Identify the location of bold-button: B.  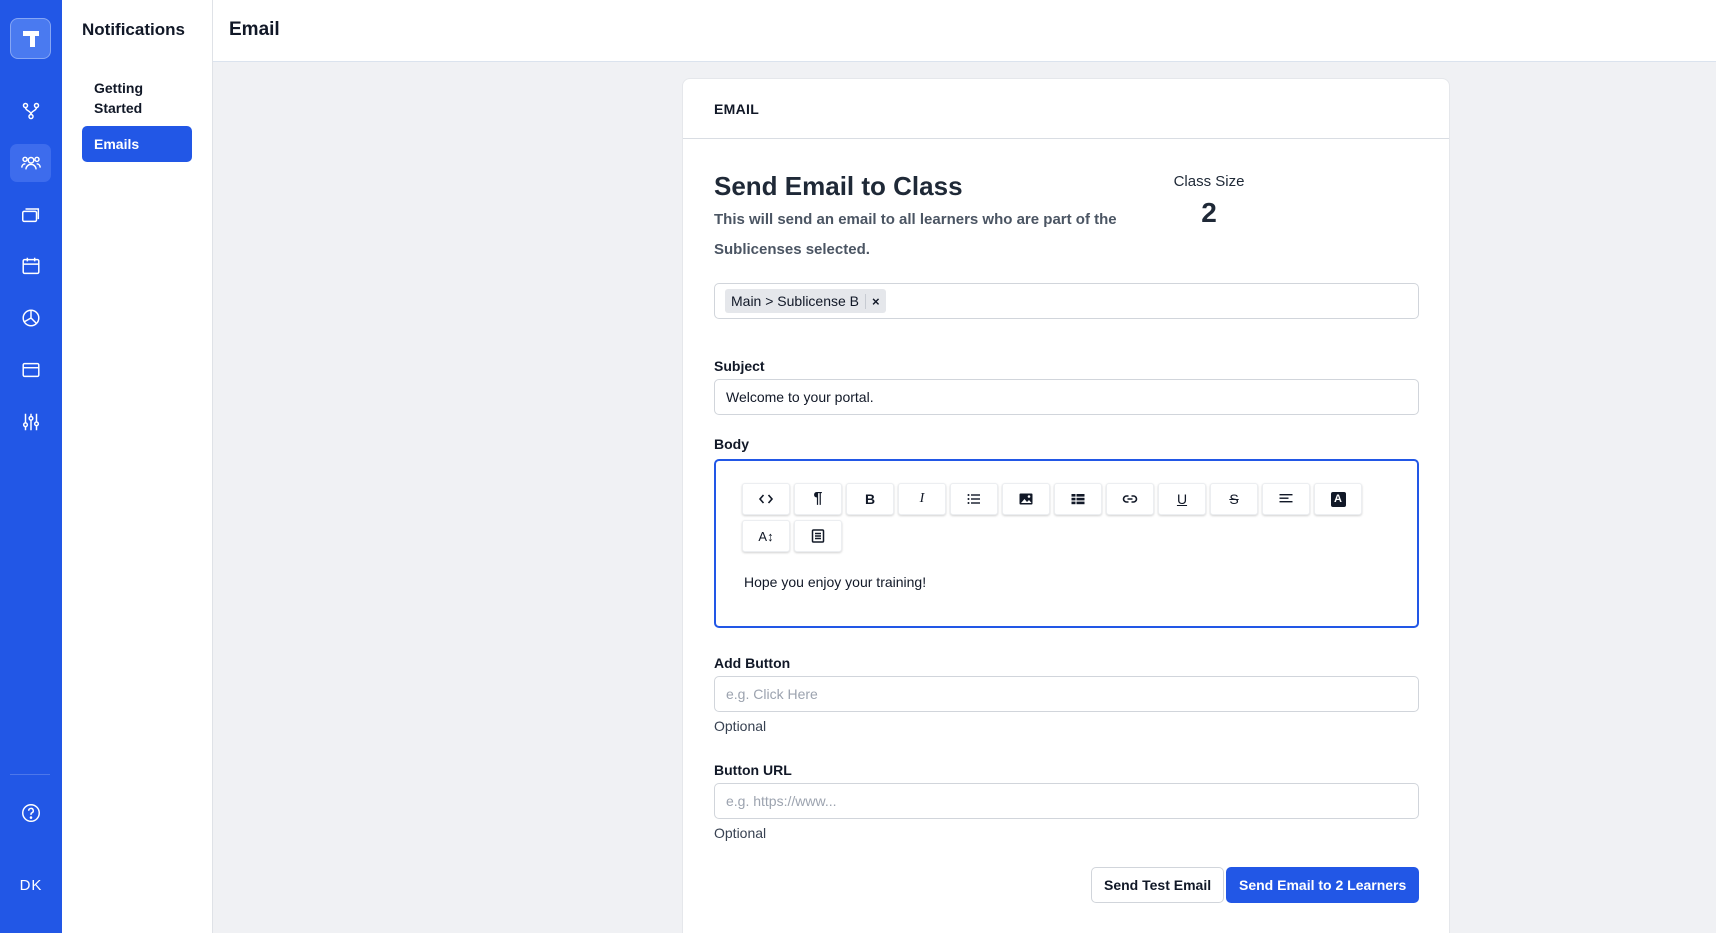
(870, 499).